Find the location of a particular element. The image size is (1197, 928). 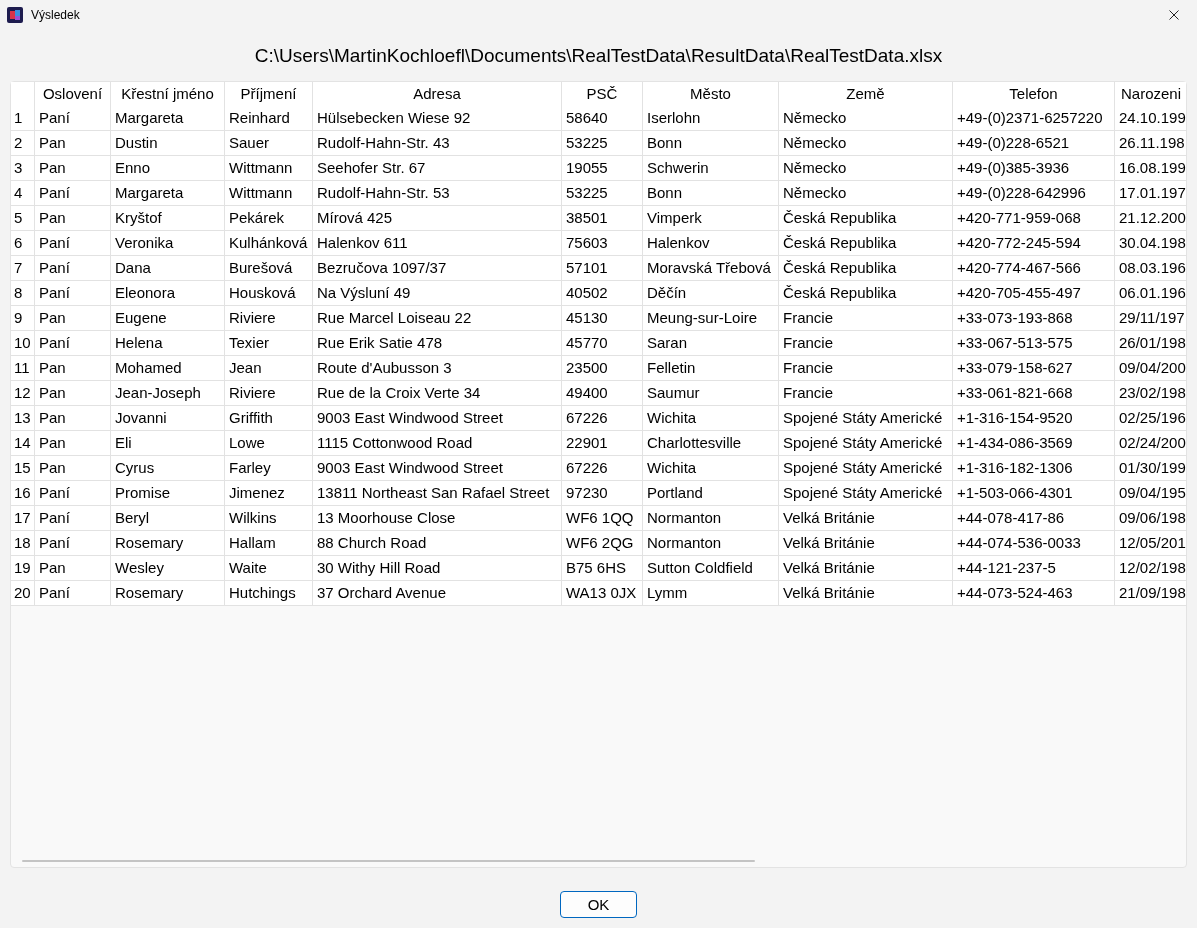

column-header: Telefon is located at coordinates (1034, 94).